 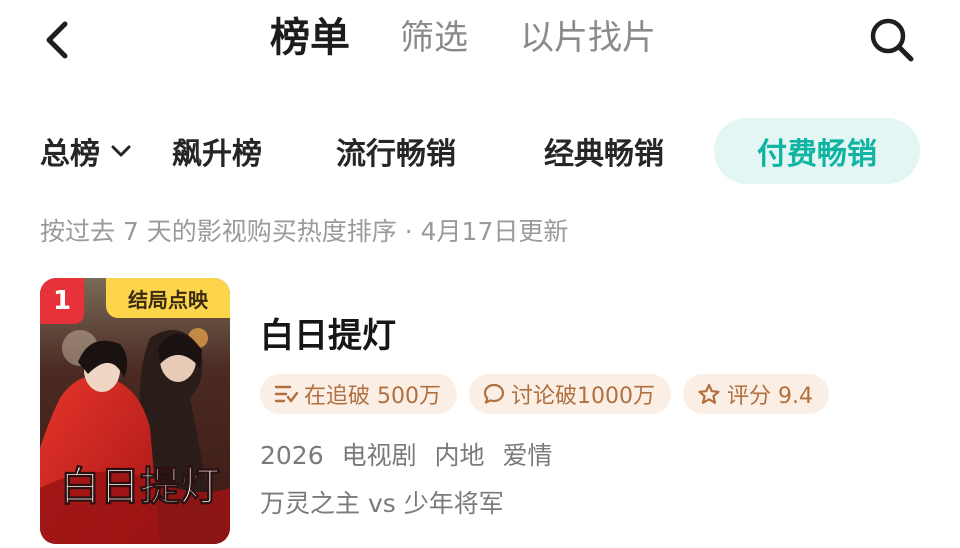 I want to click on rank-tab-all: 总榜, so click(x=86, y=151).